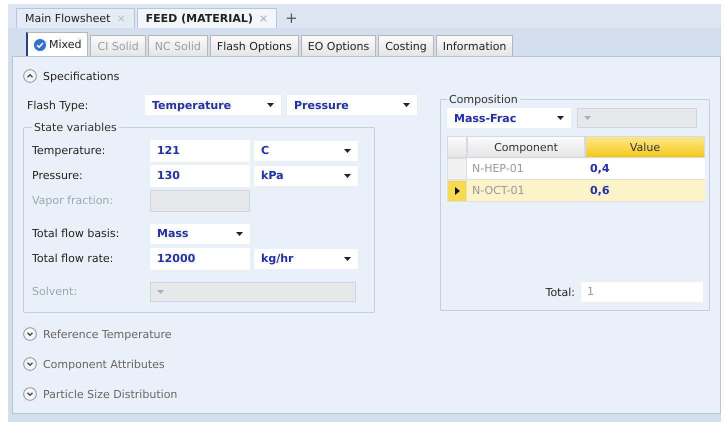 Image resolution: width=725 pixels, height=422 pixels. I want to click on field-label: Total flow rate:, so click(73, 258).